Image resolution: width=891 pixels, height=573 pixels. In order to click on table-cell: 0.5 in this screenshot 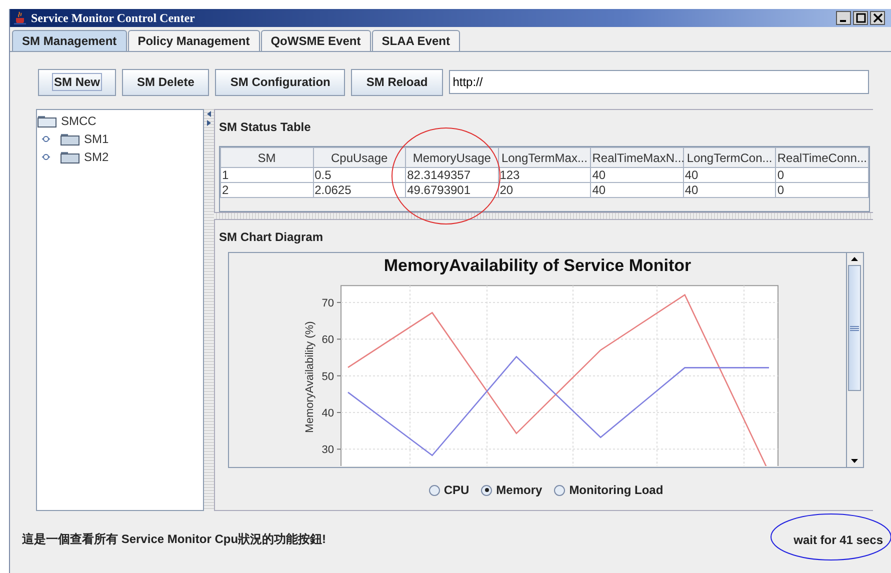, I will do `click(359, 175)`.